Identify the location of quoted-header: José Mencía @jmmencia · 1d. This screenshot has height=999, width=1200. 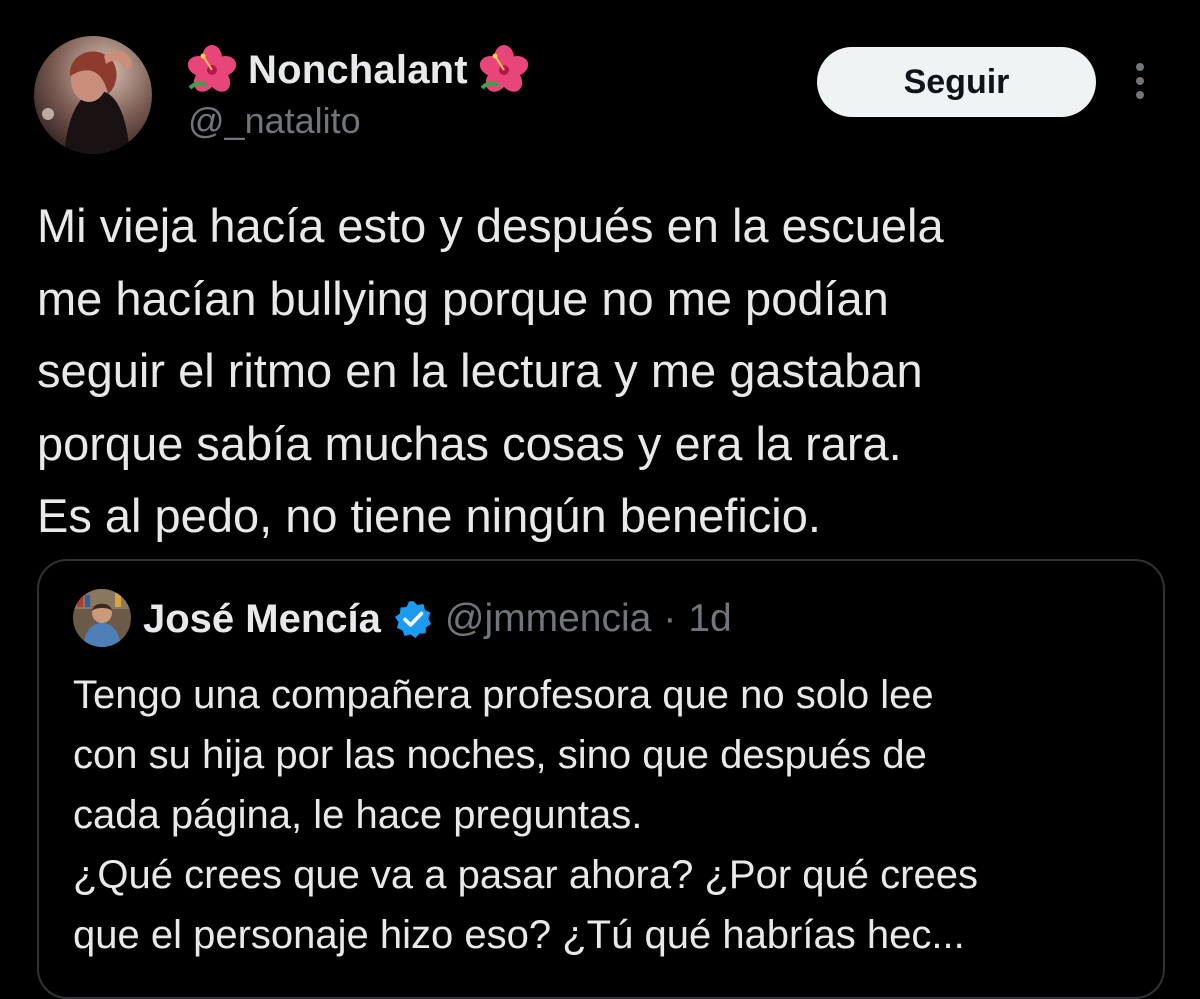
(437, 619).